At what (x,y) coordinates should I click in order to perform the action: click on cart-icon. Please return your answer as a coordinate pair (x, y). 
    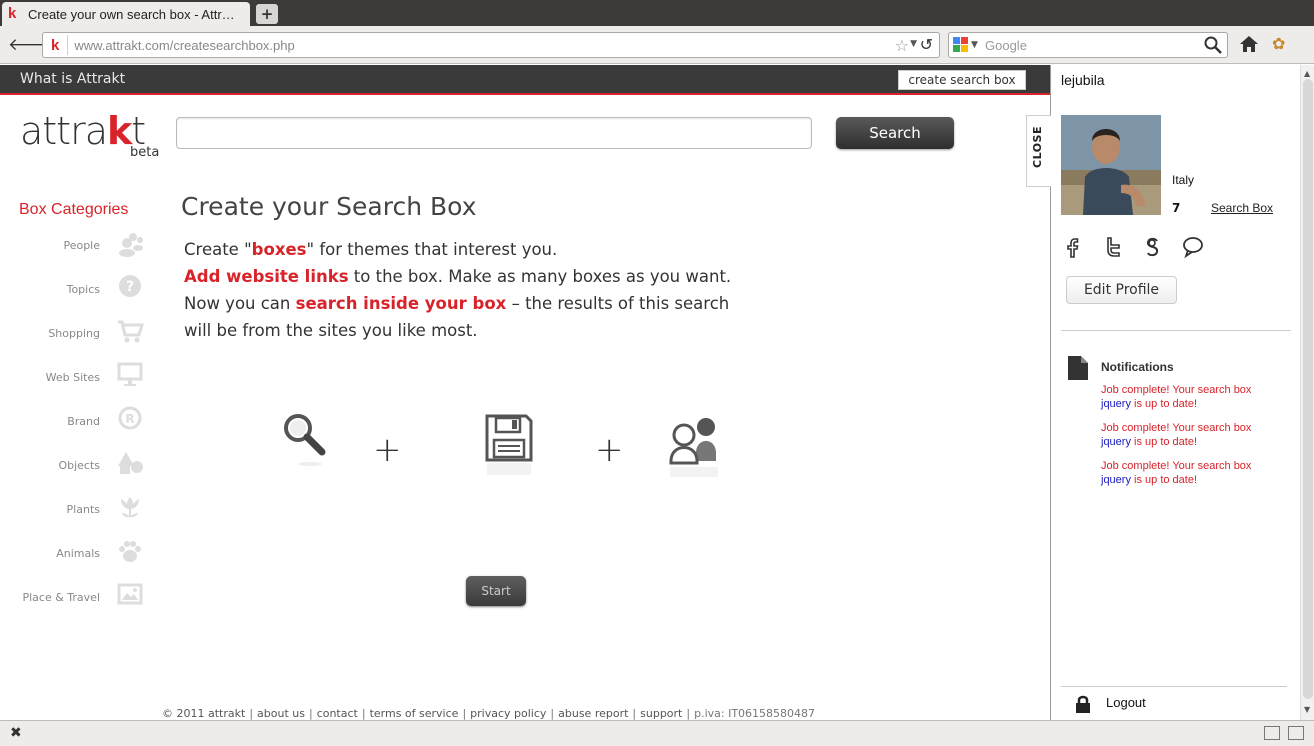
    Looking at the image, I should click on (131, 331).